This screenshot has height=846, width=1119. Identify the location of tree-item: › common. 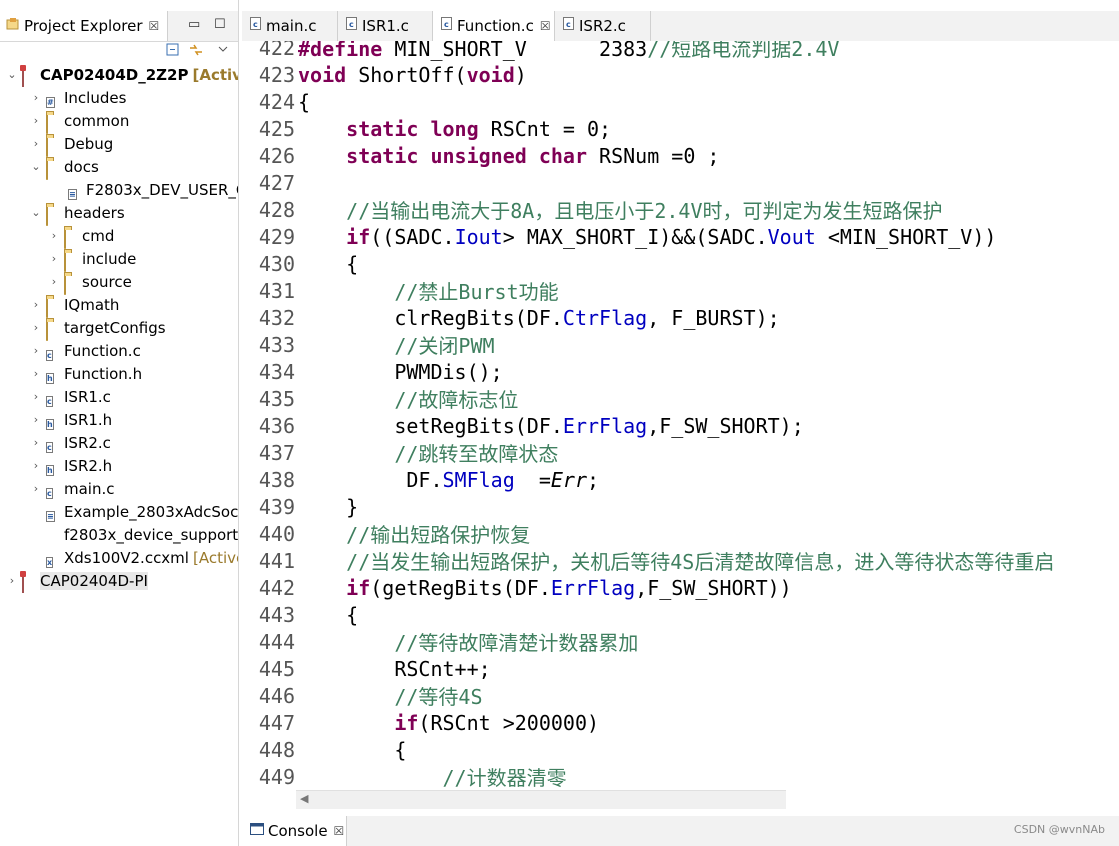
(79, 121).